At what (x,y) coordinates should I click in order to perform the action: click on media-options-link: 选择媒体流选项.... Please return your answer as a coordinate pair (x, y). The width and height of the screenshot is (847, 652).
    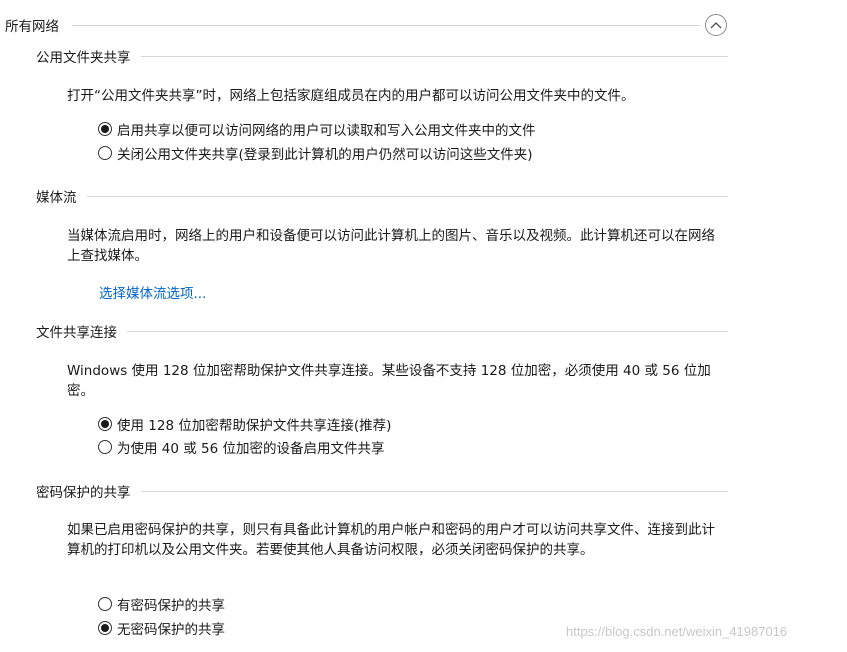
    Looking at the image, I should click on (152, 292).